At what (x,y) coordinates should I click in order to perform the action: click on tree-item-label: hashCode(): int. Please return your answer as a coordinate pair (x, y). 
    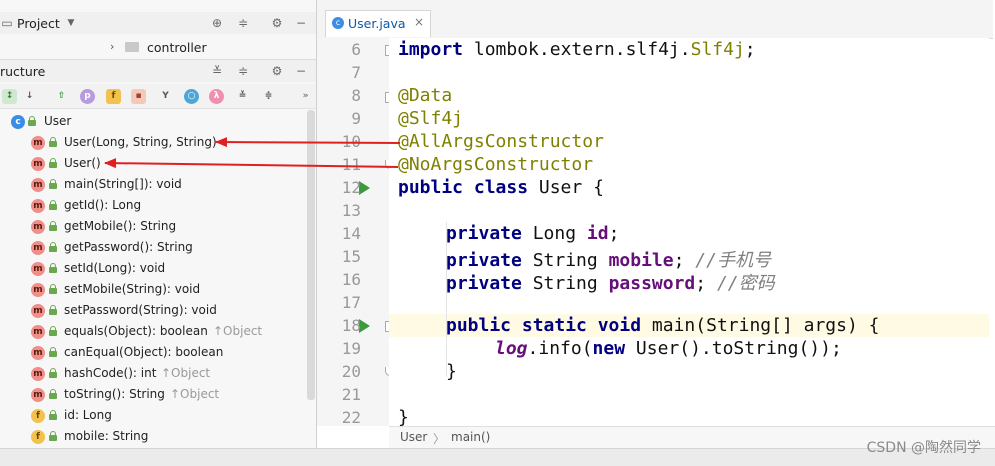
    Looking at the image, I should click on (110, 373).